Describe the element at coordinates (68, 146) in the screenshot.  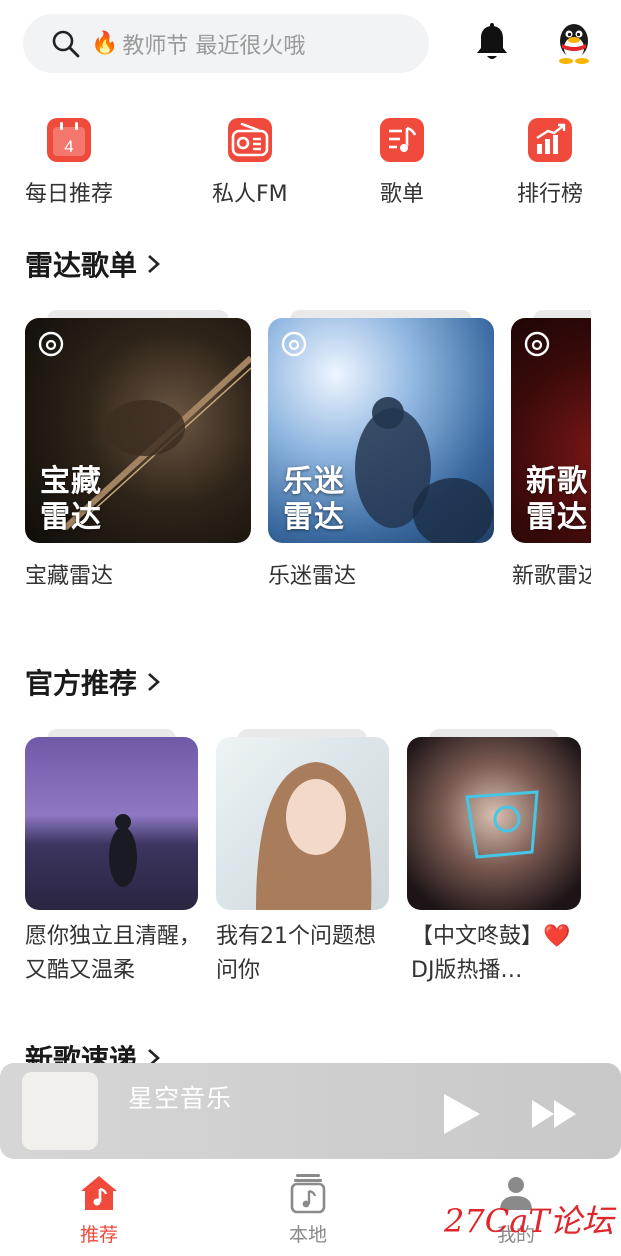
I see `svg-text: 4` at that location.